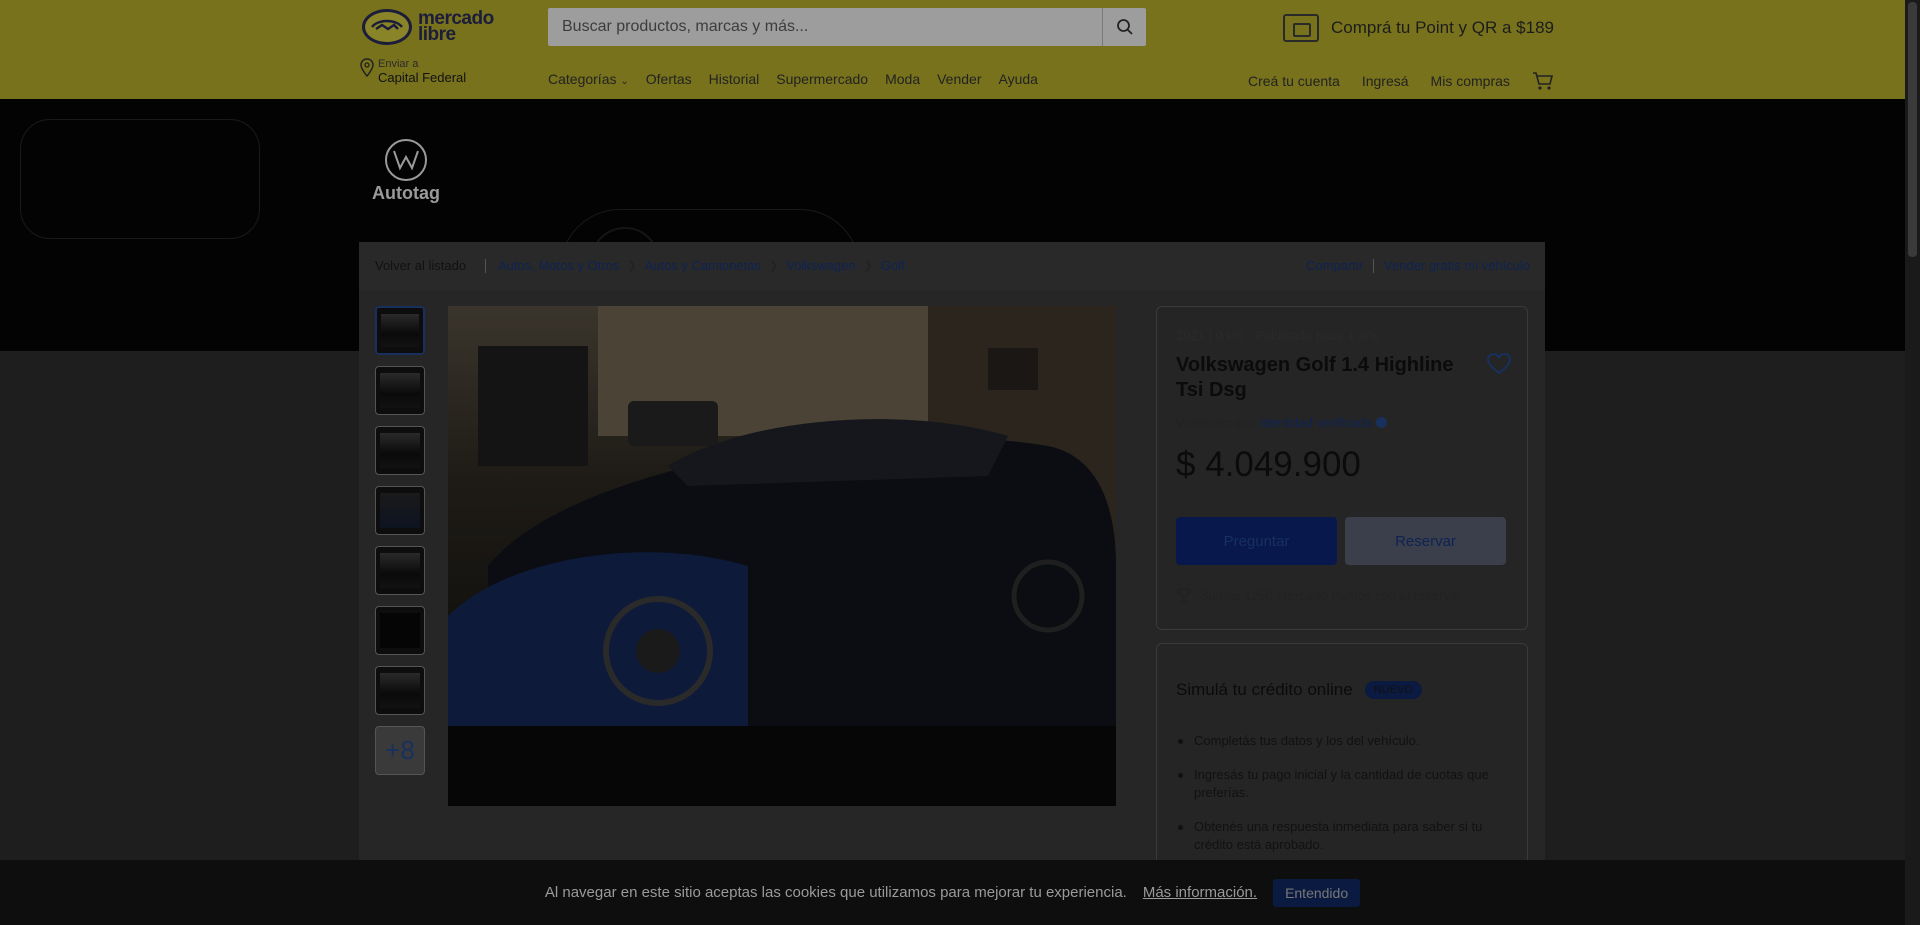 This screenshot has width=1920, height=925. I want to click on reserve-button: Reservar, so click(1425, 541).